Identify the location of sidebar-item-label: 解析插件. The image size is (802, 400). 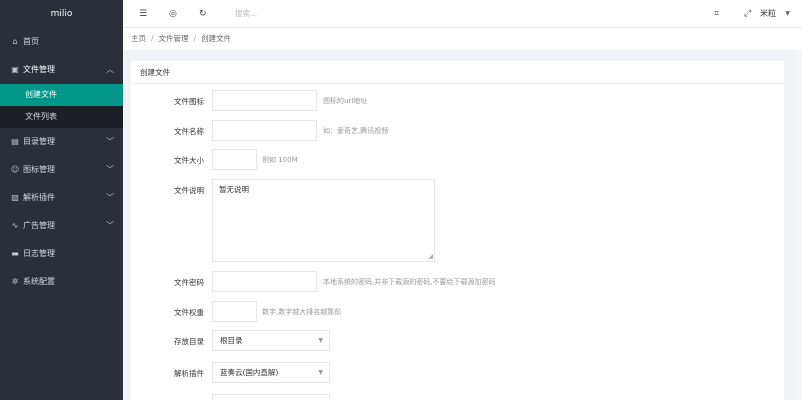
(39, 197).